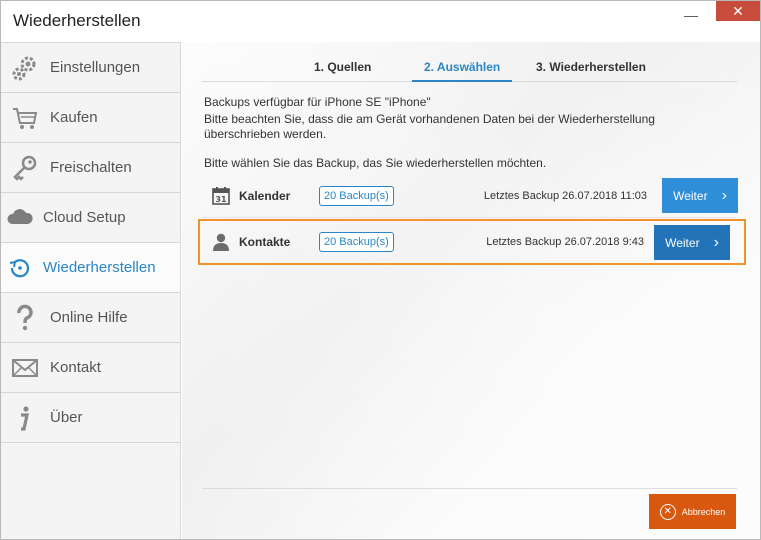 This screenshot has height=540, width=761. Describe the element at coordinates (342, 71) in the screenshot. I see `tab-quellen: 1. Quellen` at that location.